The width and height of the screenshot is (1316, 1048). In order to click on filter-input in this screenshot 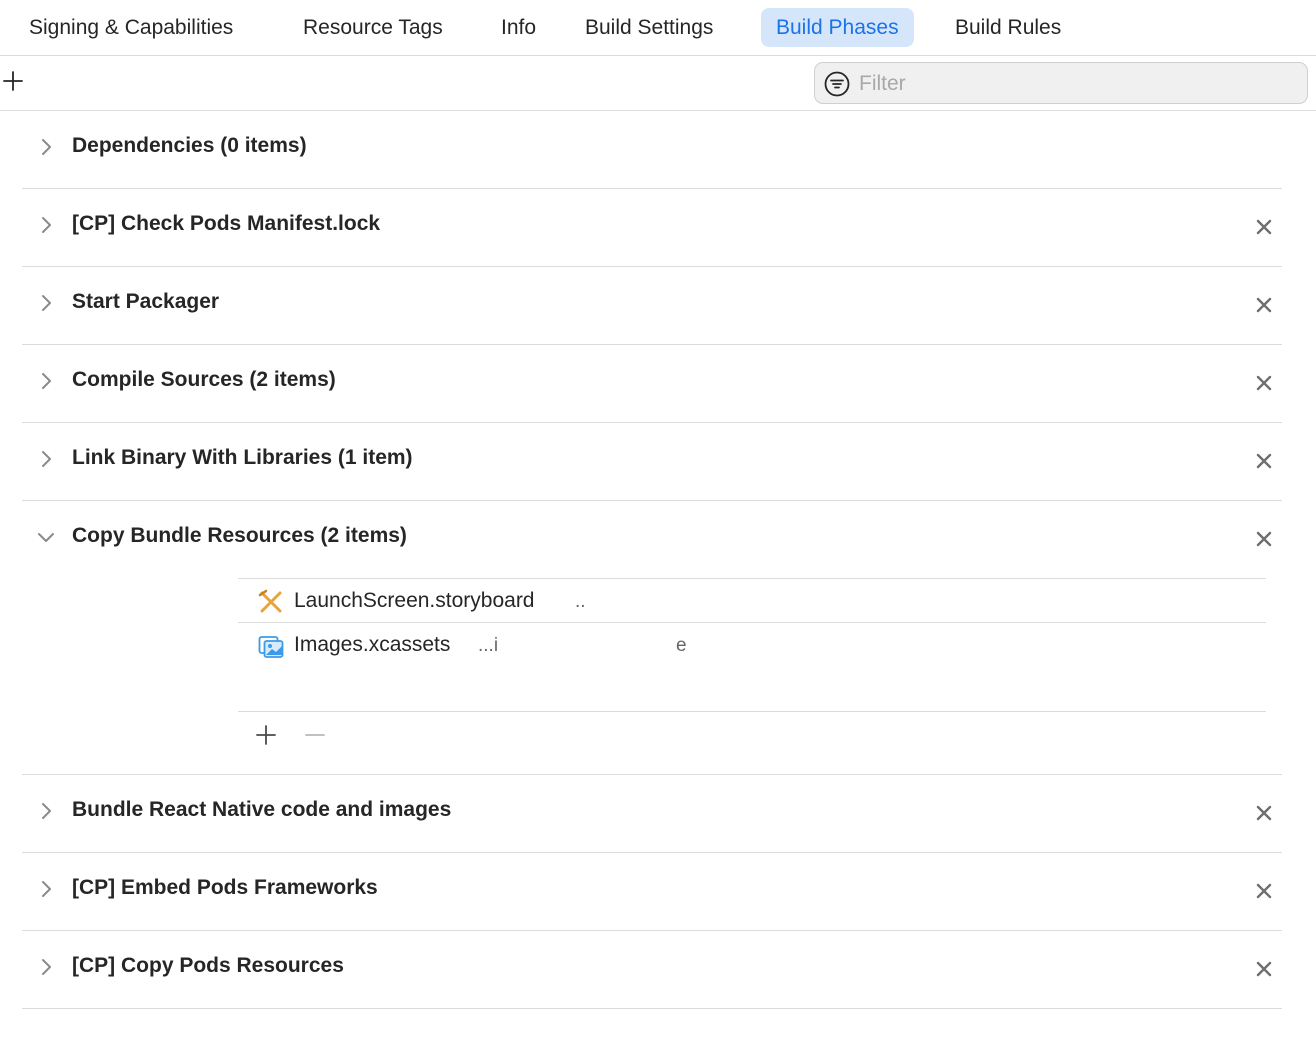, I will do `click(1074, 84)`.